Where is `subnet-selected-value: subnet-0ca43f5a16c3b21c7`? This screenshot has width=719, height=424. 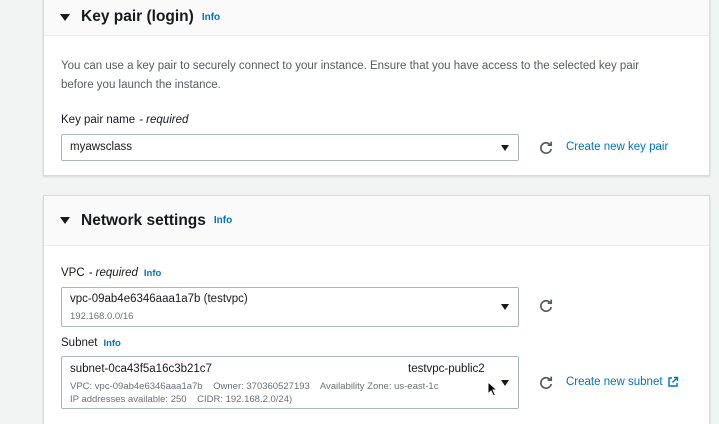
subnet-selected-value: subnet-0ca43f5a16c3b21c7 is located at coordinates (141, 369).